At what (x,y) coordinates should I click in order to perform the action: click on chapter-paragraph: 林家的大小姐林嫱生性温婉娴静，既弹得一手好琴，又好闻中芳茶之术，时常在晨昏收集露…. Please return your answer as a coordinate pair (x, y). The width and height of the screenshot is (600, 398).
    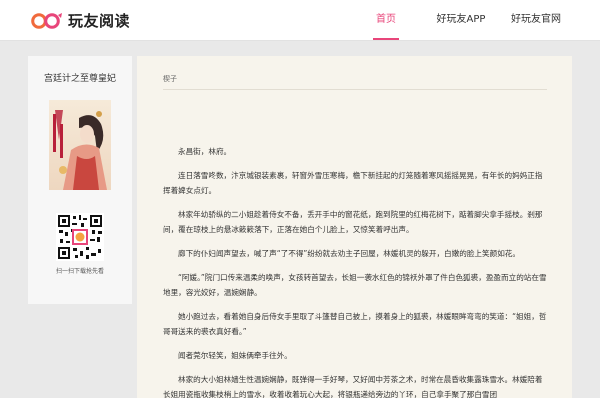
    Looking at the image, I should click on (353, 386).